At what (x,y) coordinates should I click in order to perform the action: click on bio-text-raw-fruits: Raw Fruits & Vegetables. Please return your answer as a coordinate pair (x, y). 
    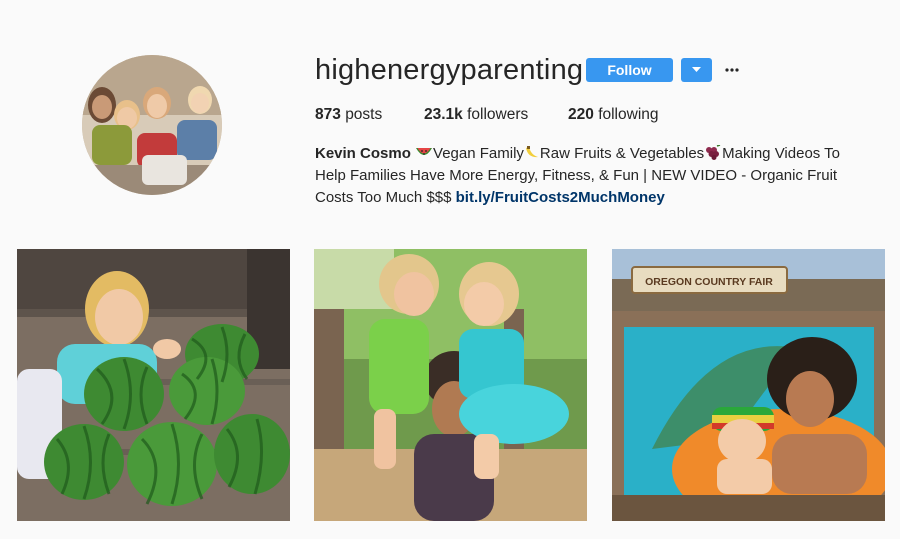
    Looking at the image, I should click on (622, 153).